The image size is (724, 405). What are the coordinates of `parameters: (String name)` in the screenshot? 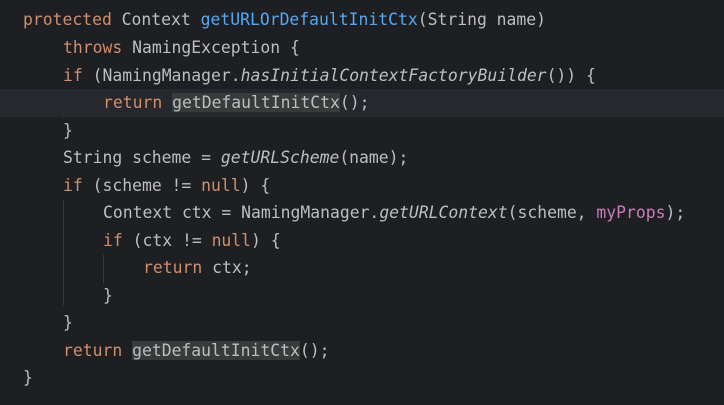 It's located at (482, 19).